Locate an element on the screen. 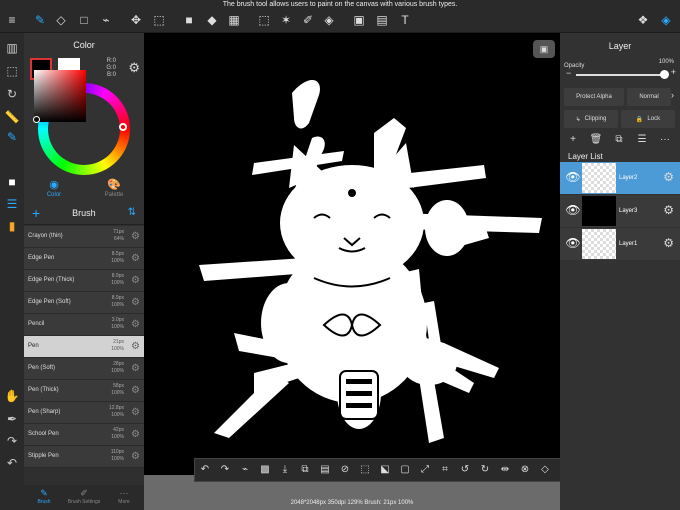 Image resolution: width=680 pixels, height=510 pixels. bucket-tool-icon: ◆ is located at coordinates (212, 20).